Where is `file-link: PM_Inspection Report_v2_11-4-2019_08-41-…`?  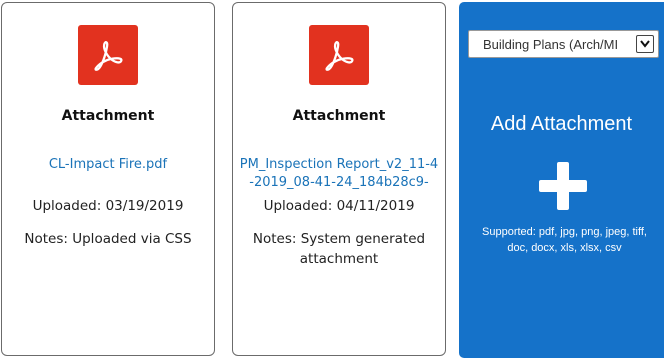
file-link: PM_Inspection Report_v2_11-4-2019_08-41-… is located at coordinates (339, 174).